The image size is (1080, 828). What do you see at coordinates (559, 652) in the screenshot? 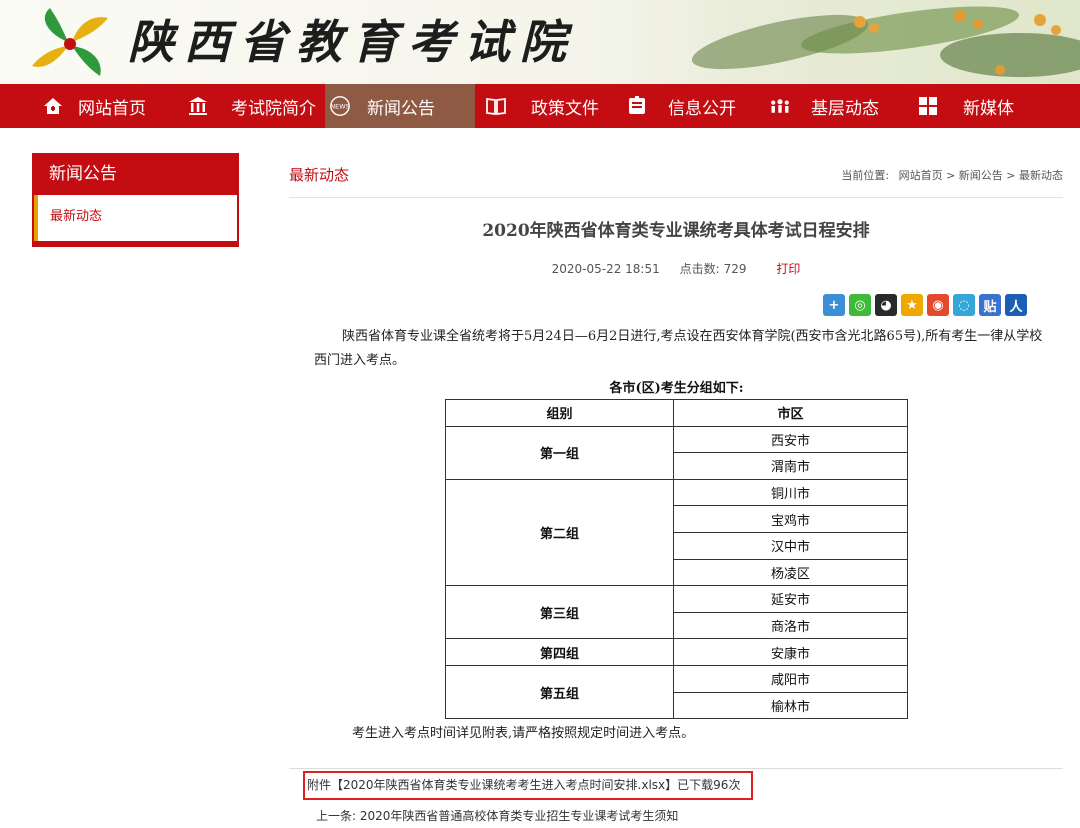
I see `group-name-cell: 第四组` at bounding box center [559, 652].